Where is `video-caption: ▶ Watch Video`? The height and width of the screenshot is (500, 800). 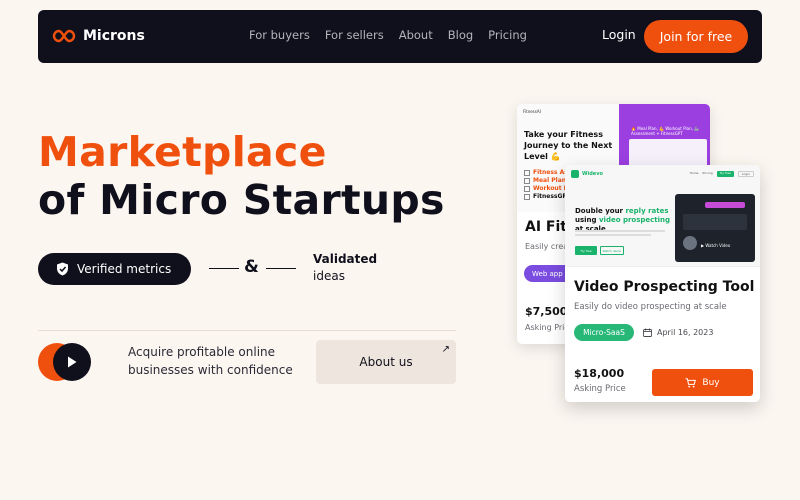
video-caption: ▶ Watch Video is located at coordinates (716, 245).